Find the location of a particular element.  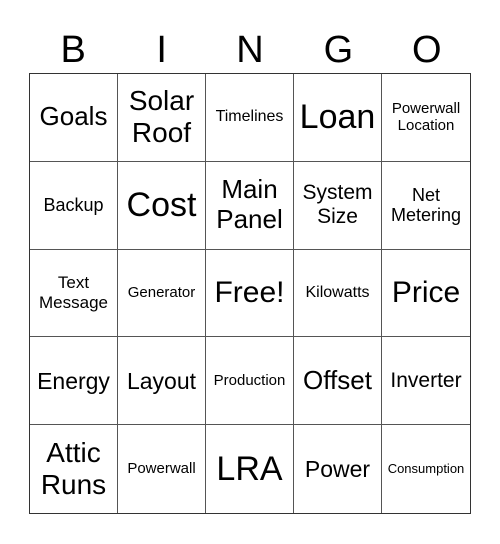

bingo-cell: Attic Runs is located at coordinates (74, 469).